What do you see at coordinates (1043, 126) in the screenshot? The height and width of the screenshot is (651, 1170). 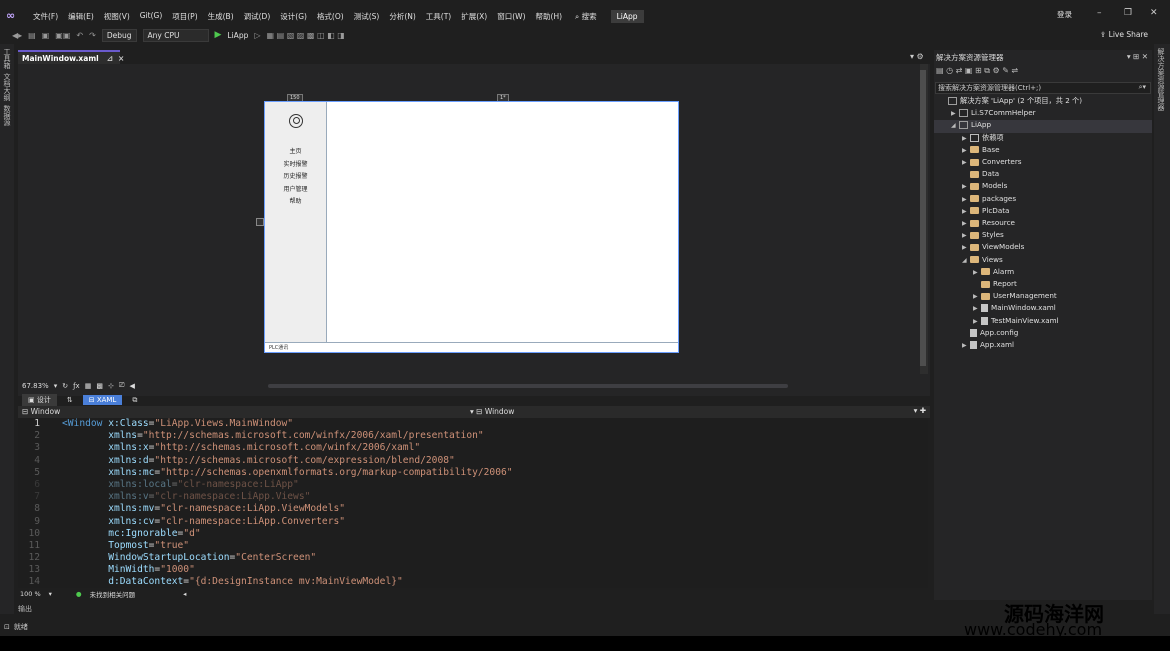 I see `tree-item: ◢ LiApp` at bounding box center [1043, 126].